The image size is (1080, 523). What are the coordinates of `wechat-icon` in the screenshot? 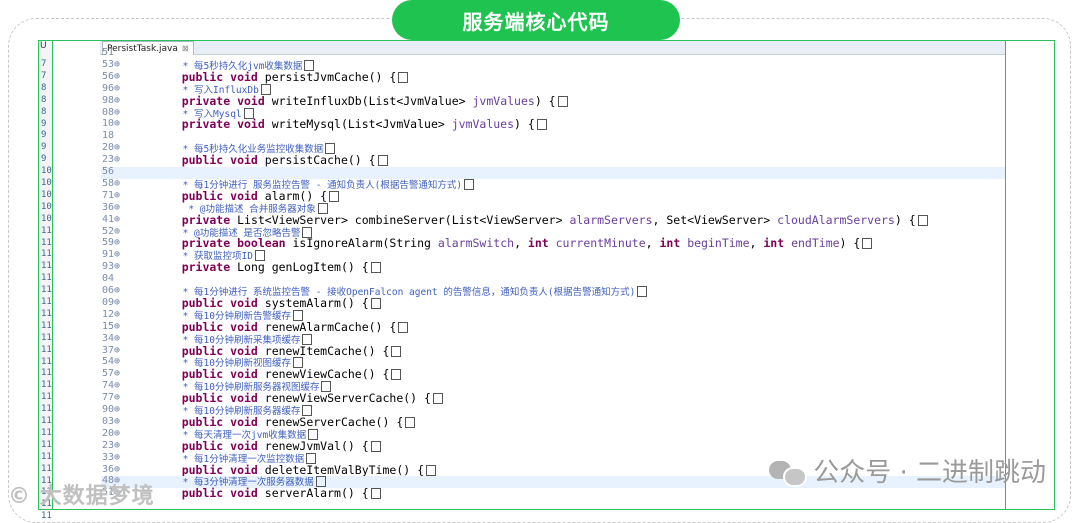 It's located at (788, 472).